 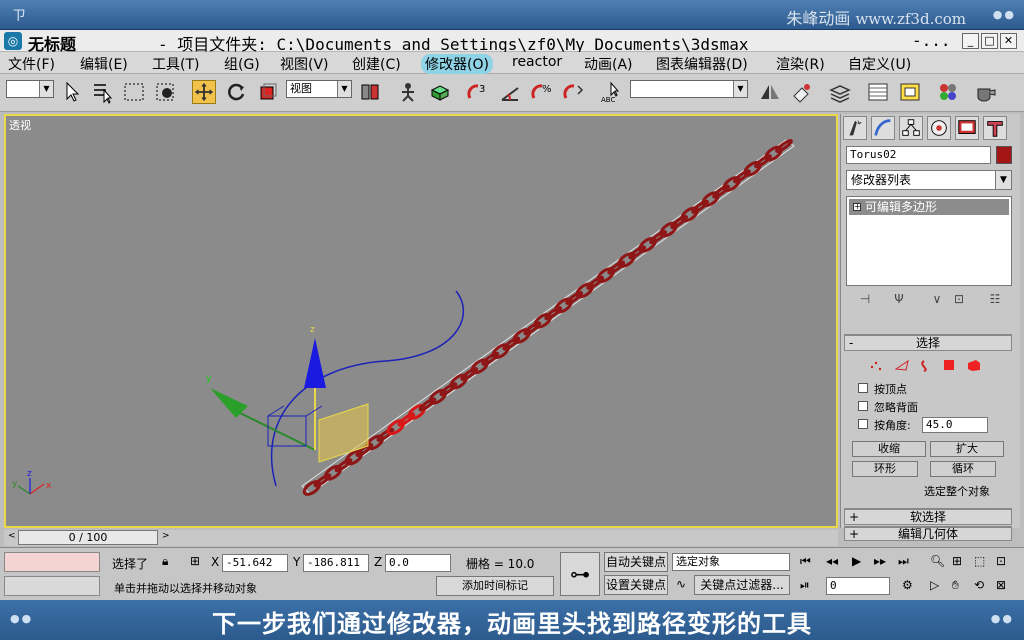 What do you see at coordinates (376, 64) in the screenshot?
I see `menu-create: 创建(C)` at bounding box center [376, 64].